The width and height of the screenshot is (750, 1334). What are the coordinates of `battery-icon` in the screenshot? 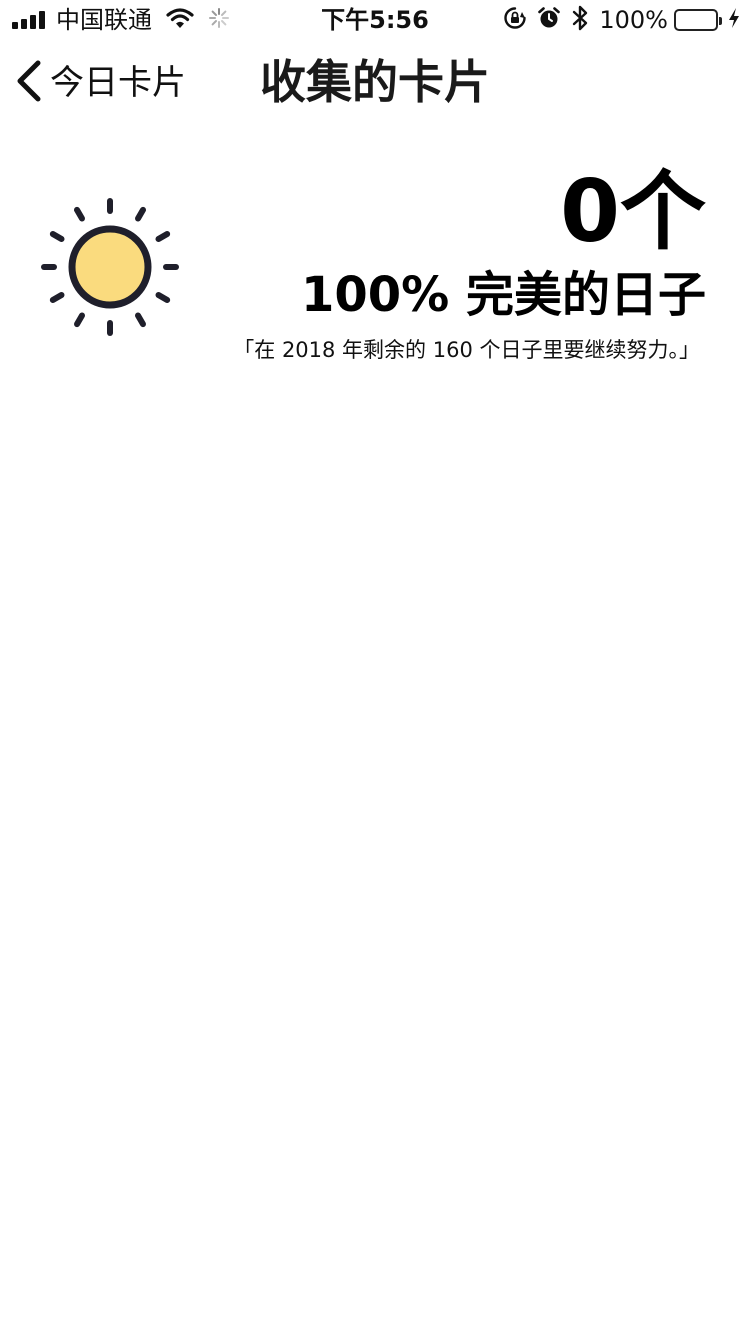 It's located at (698, 20).